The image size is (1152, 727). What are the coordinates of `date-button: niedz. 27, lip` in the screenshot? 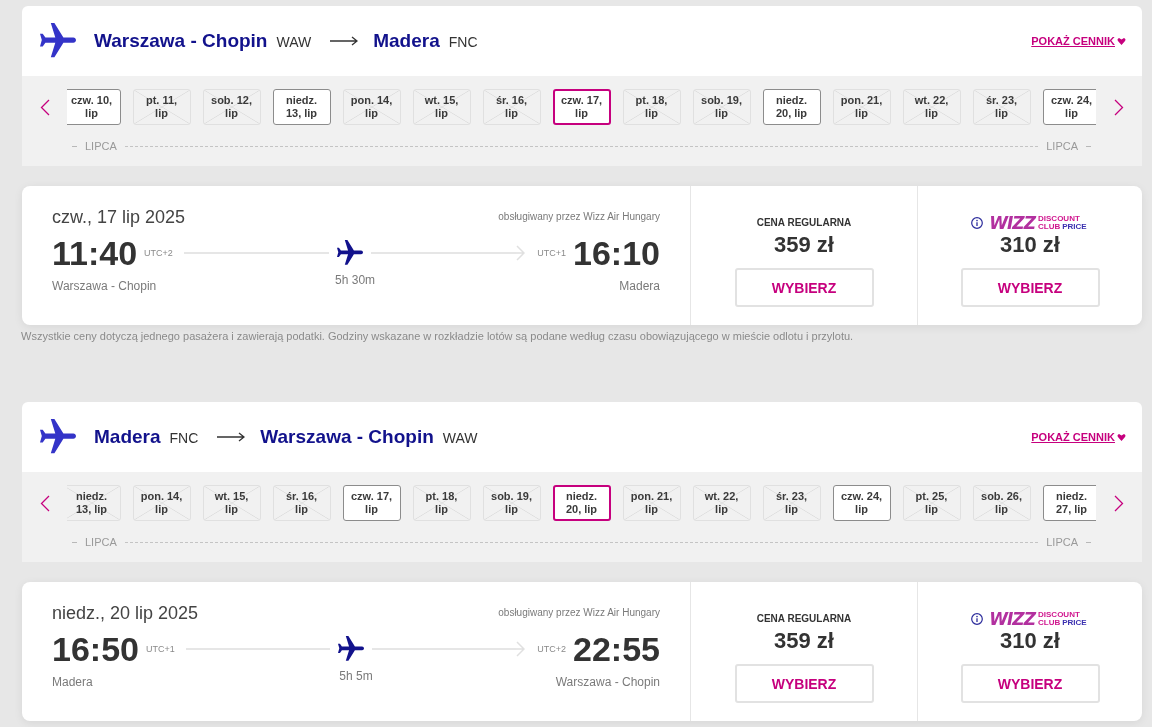 It's located at (1069, 503).